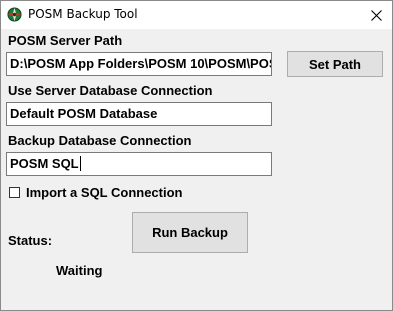 Image resolution: width=393 pixels, height=311 pixels. I want to click on close-icon, so click(376, 15).